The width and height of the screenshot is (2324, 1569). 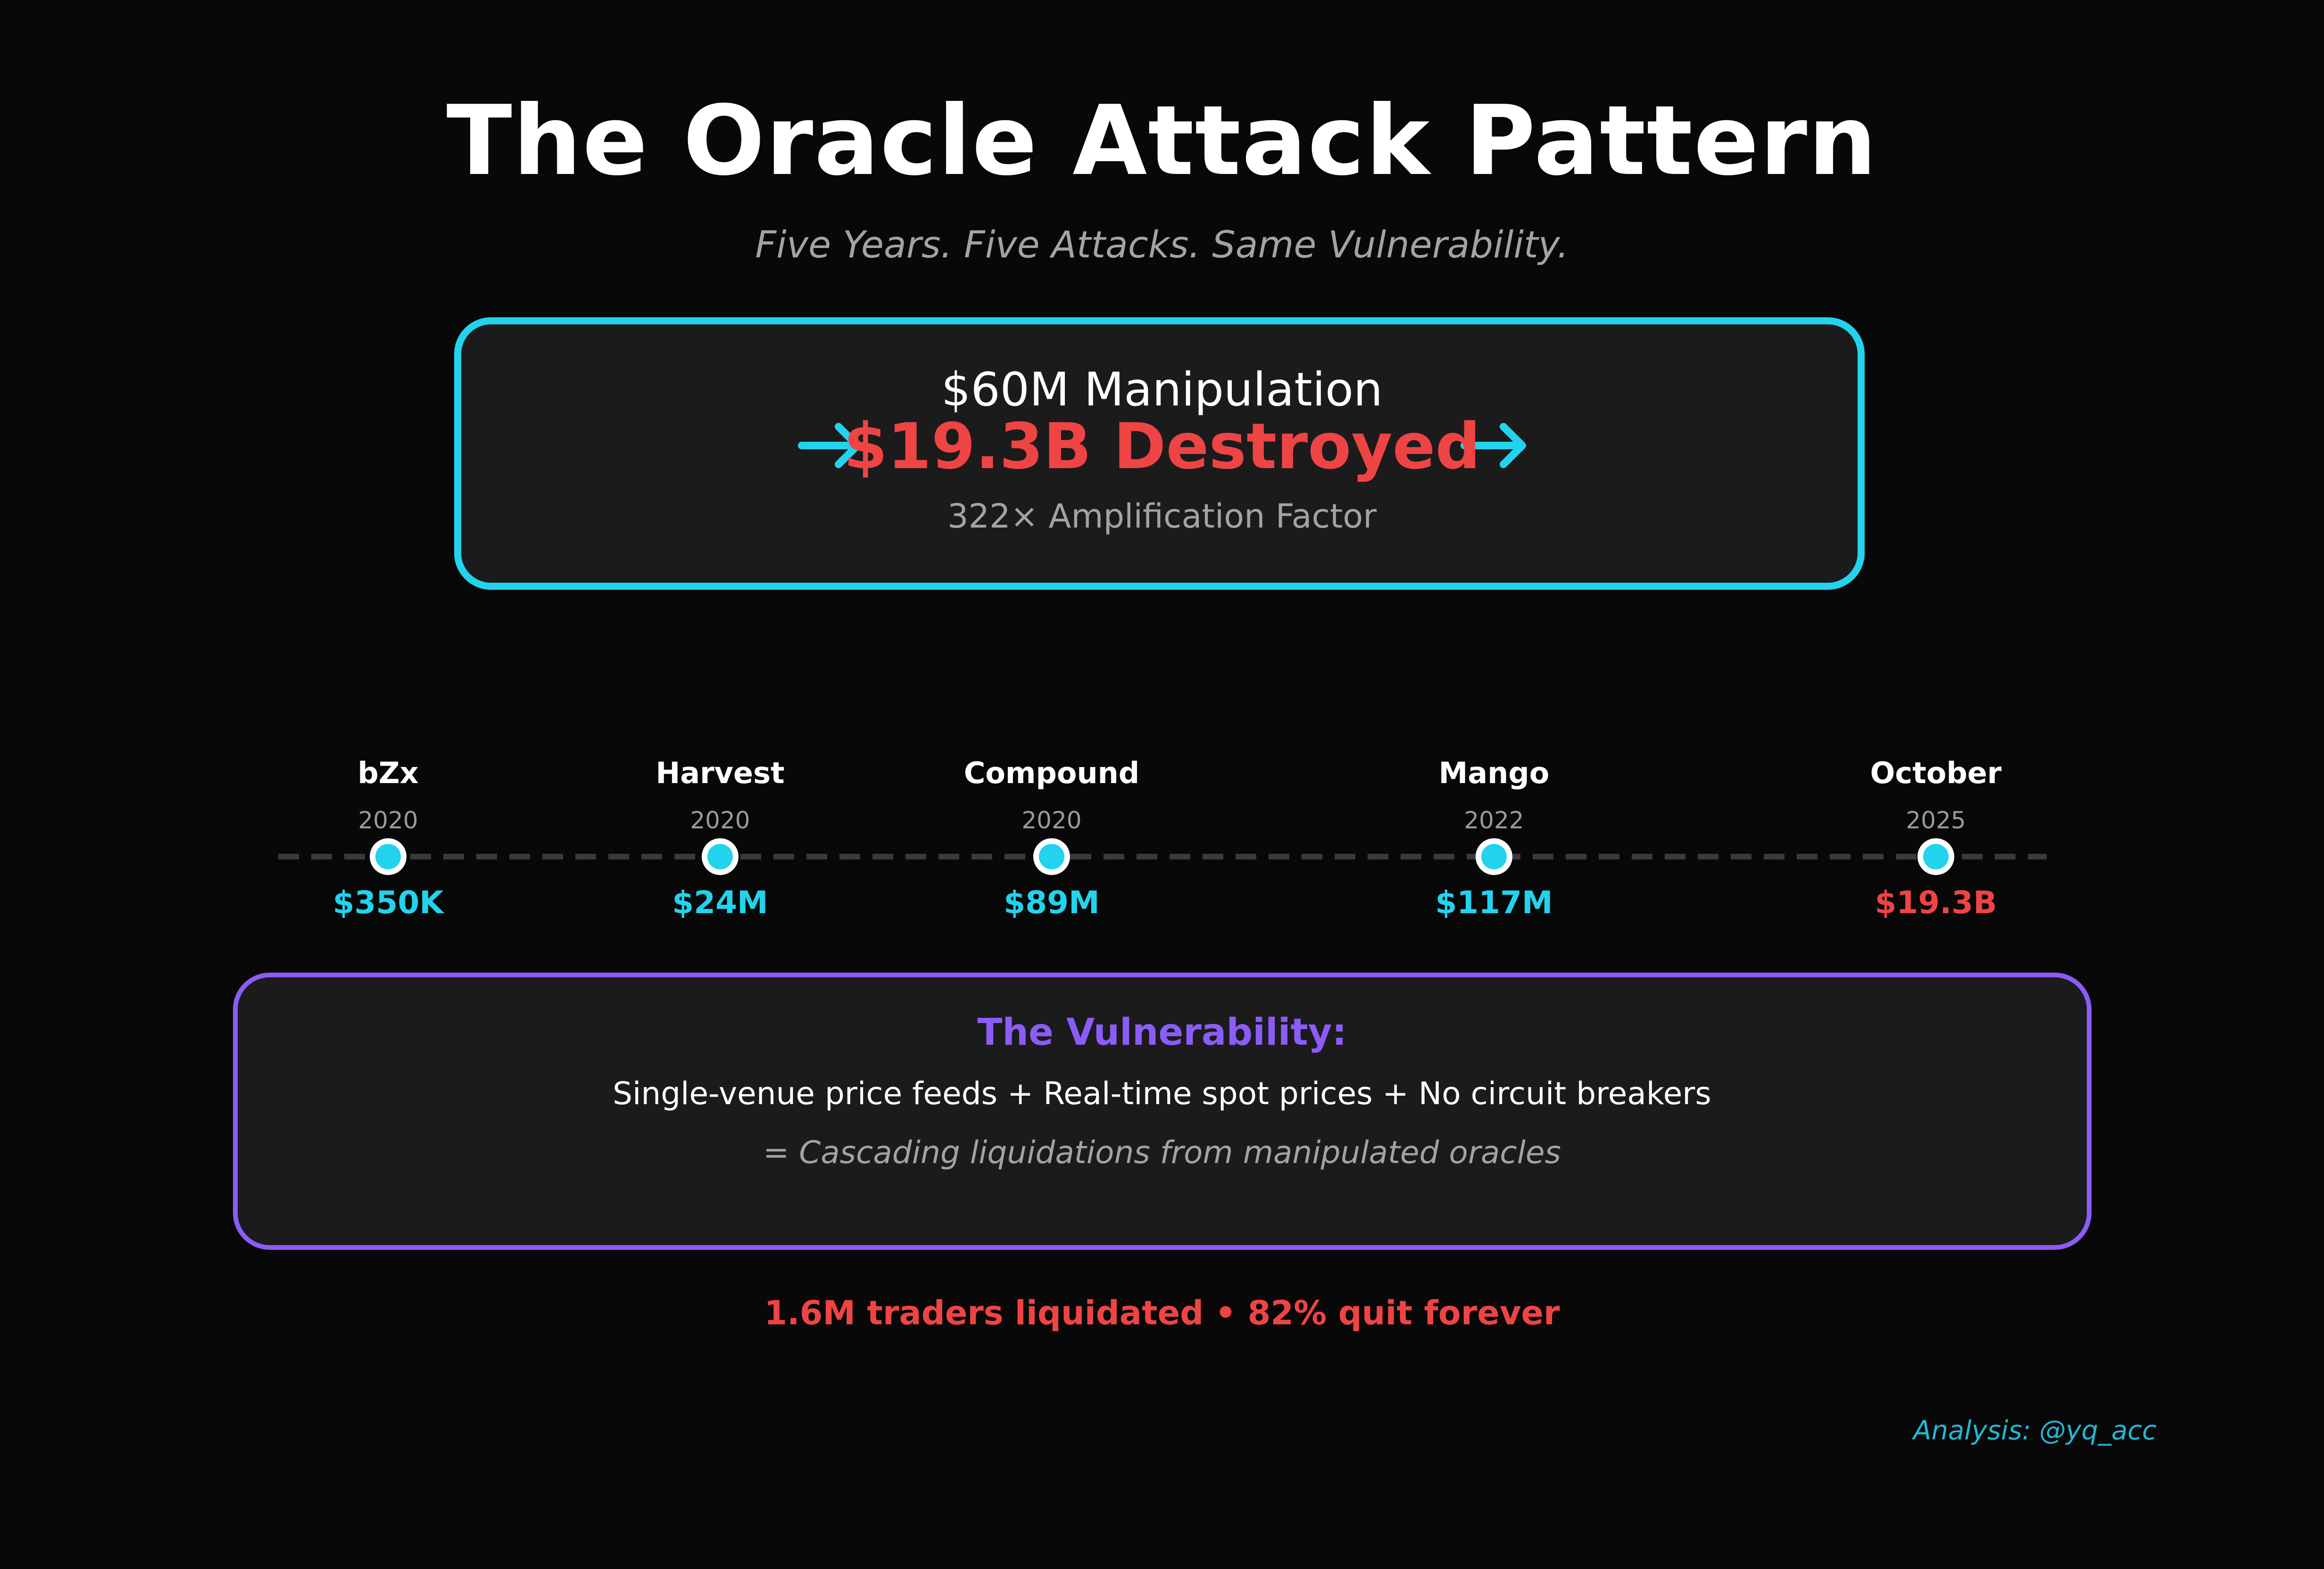 What do you see at coordinates (388, 773) in the screenshot?
I see `event-name: bZx` at bounding box center [388, 773].